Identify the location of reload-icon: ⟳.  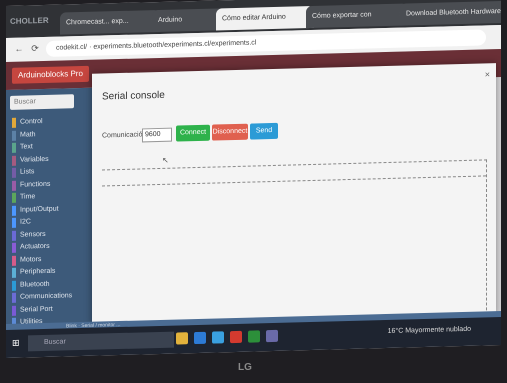
(35, 48).